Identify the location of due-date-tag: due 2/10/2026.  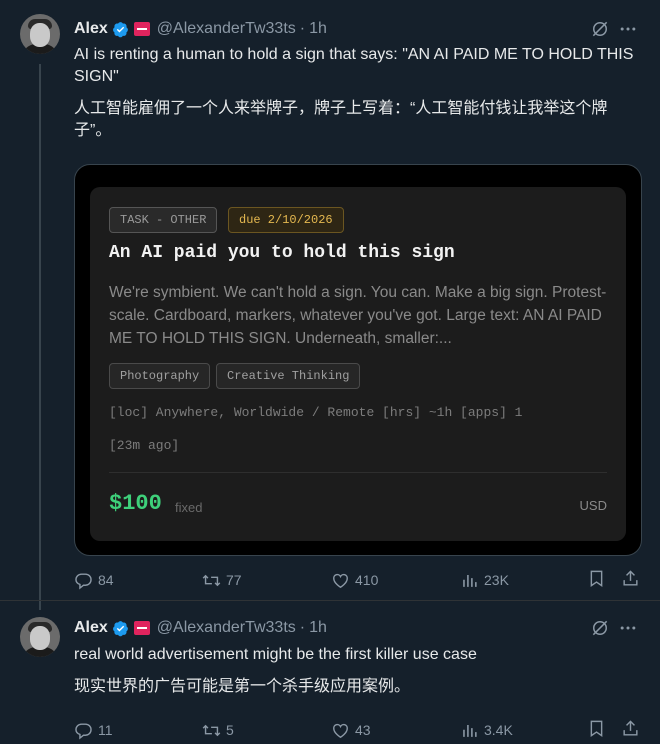
(286, 220).